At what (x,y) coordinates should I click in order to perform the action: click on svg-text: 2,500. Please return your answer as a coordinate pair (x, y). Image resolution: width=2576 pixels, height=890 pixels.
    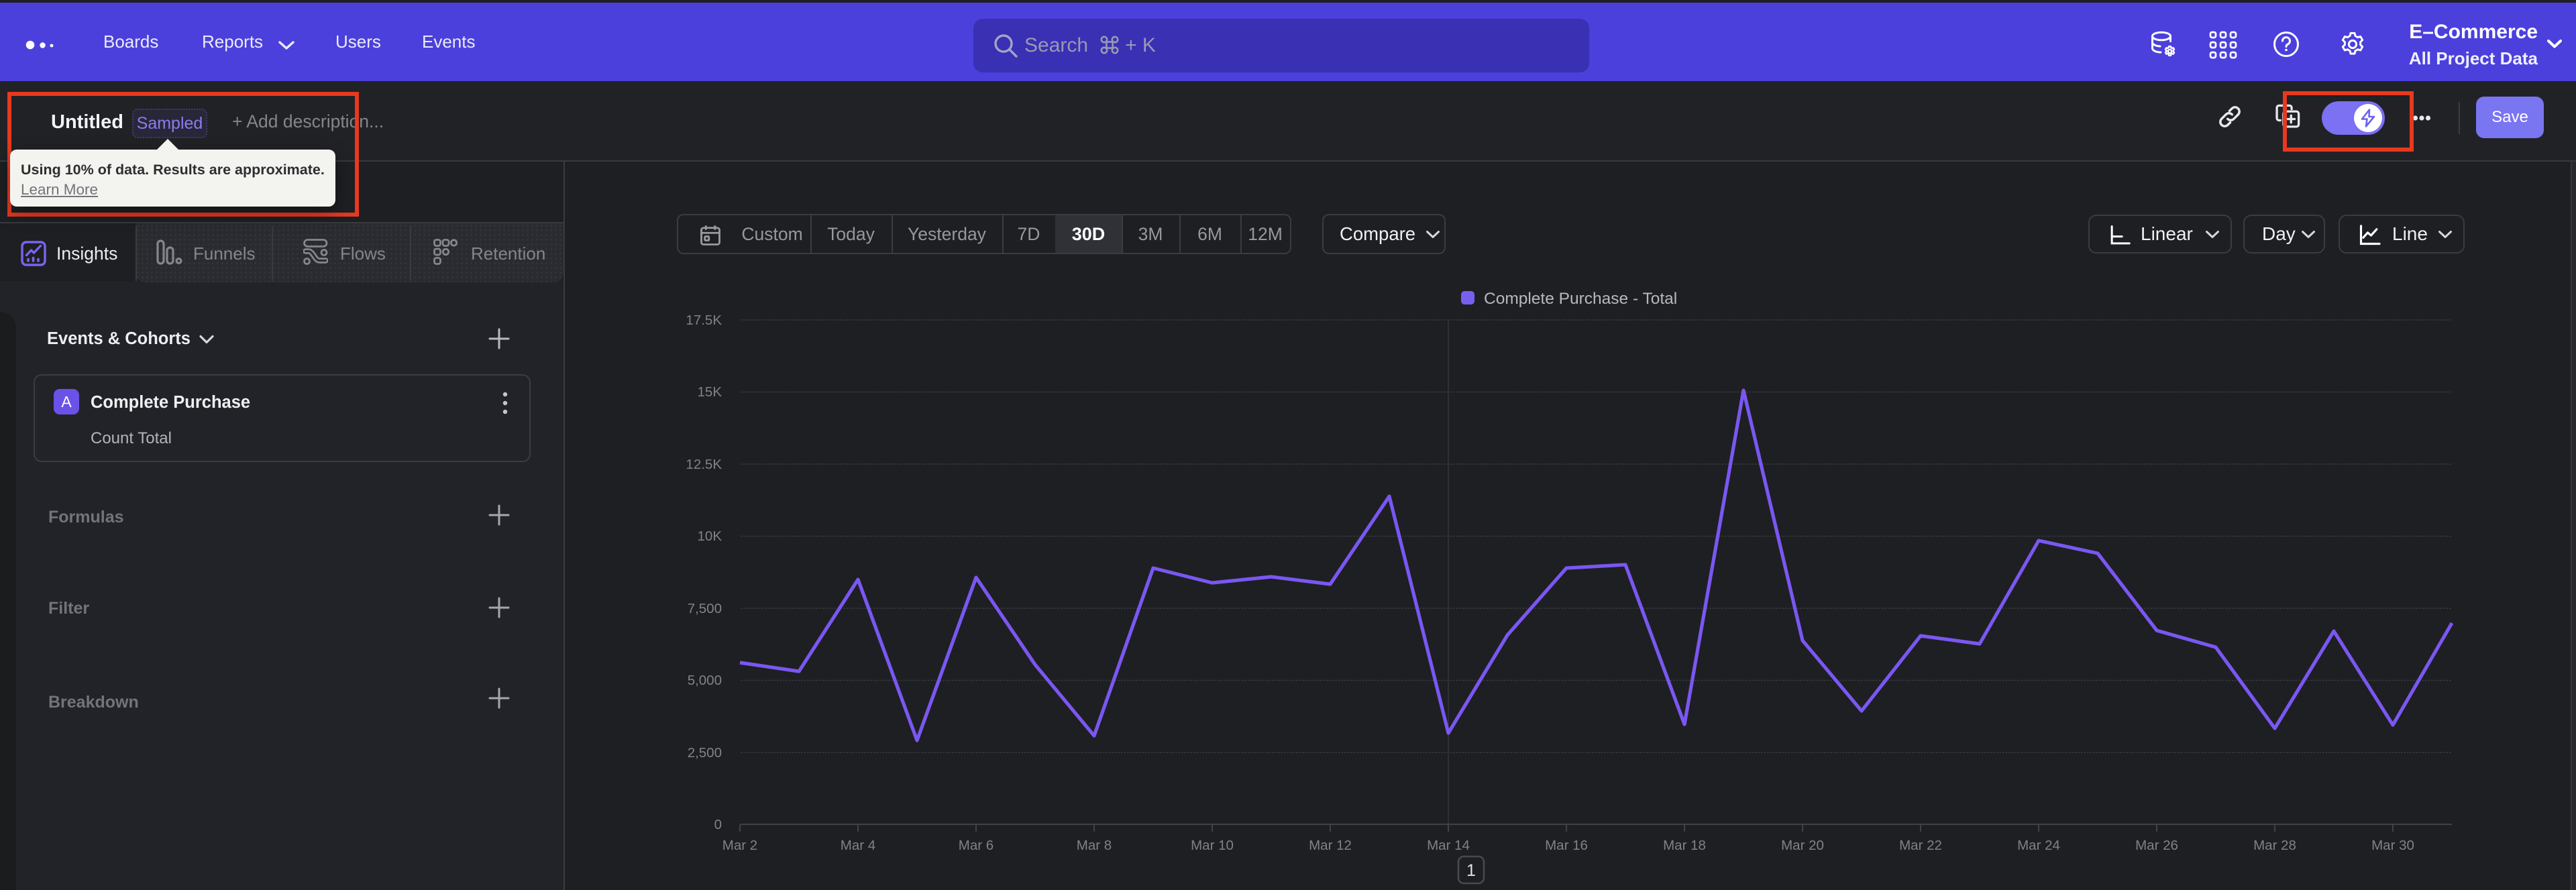
    Looking at the image, I should click on (705, 753).